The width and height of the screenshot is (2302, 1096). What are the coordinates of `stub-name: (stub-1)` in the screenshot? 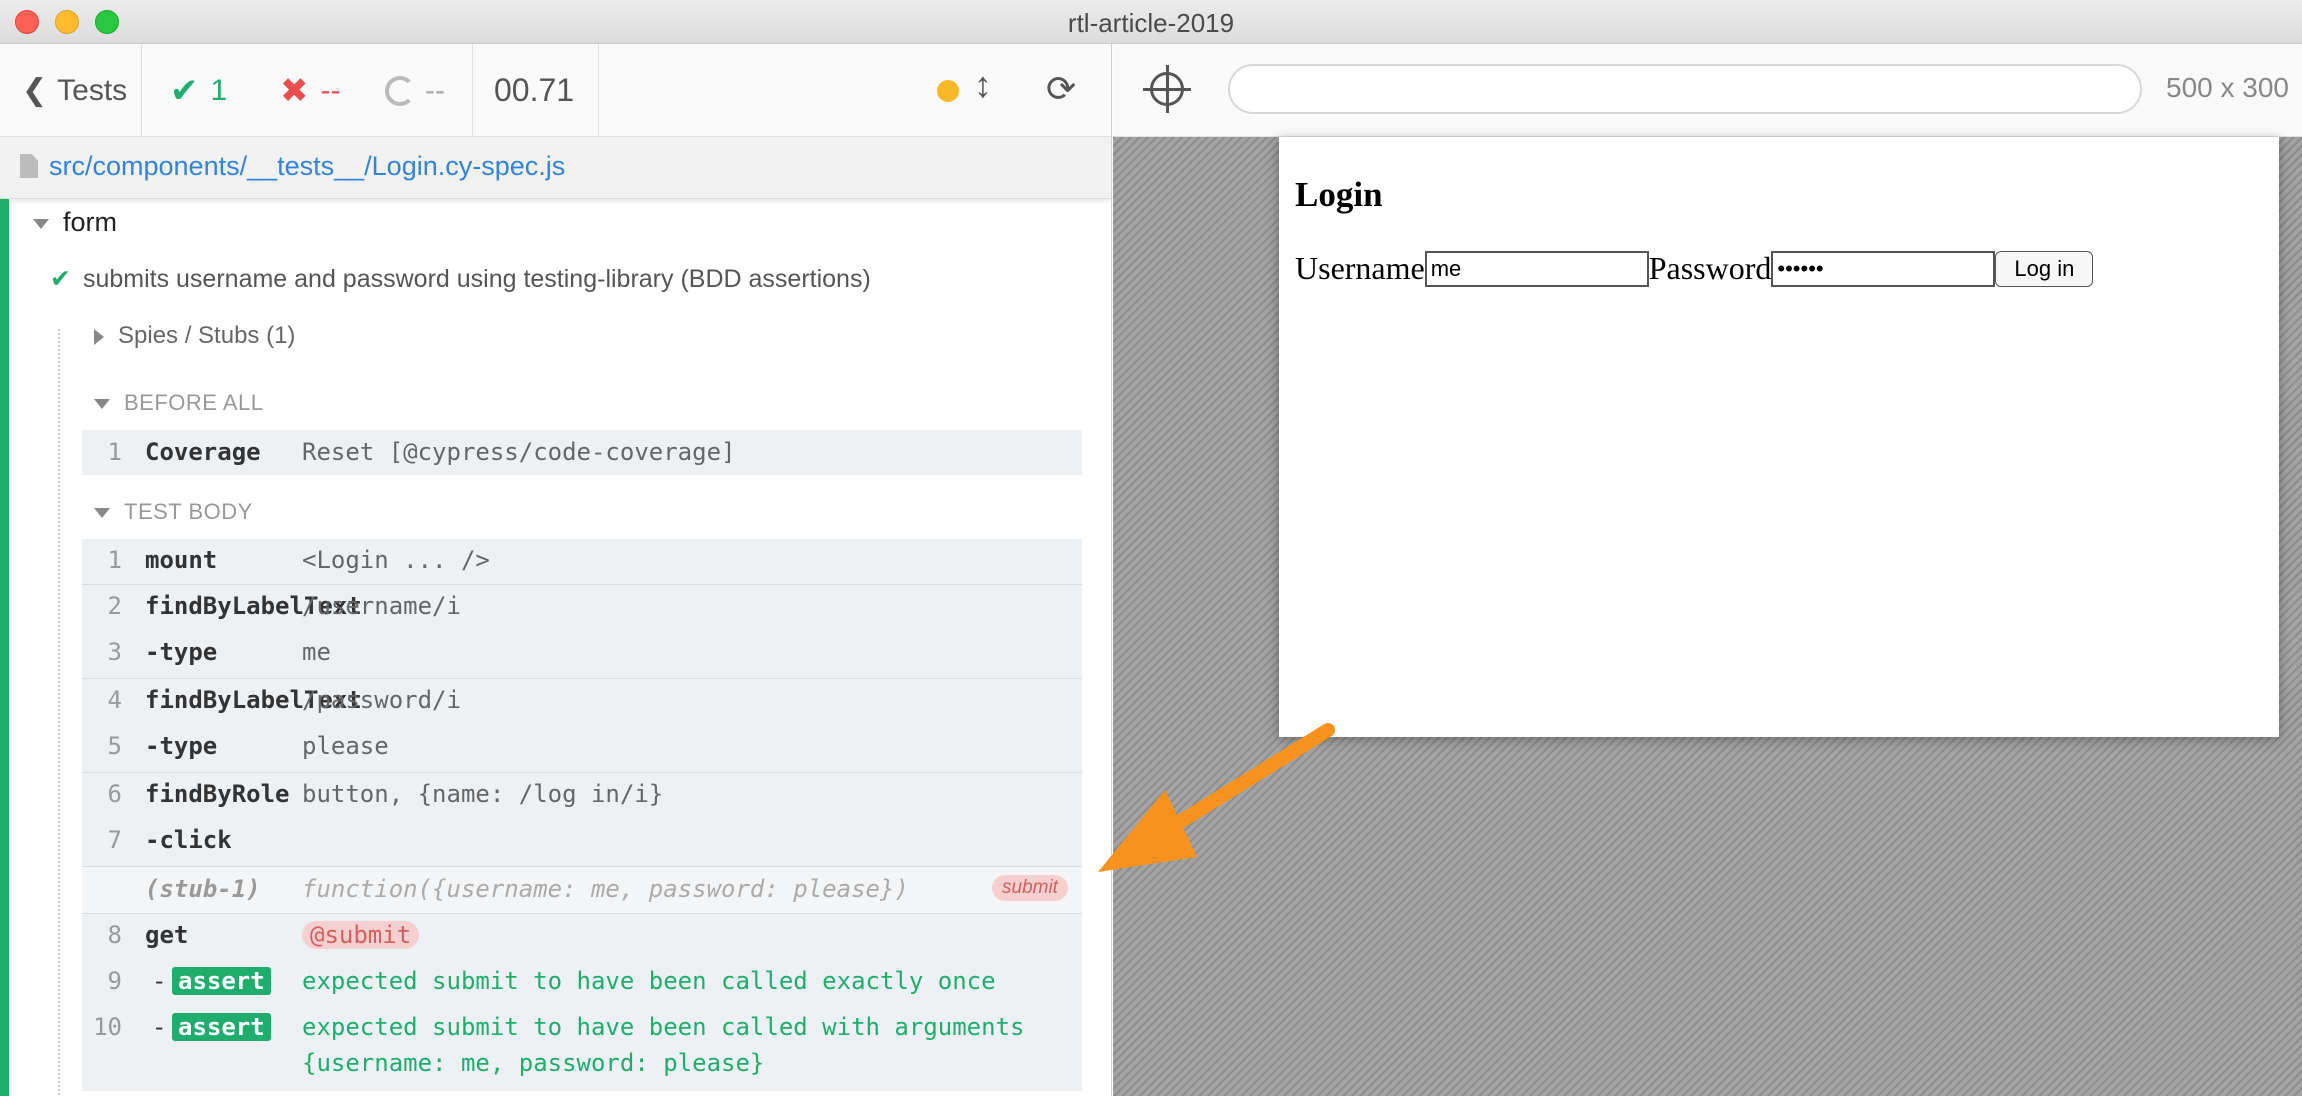 It's located at (203, 889).